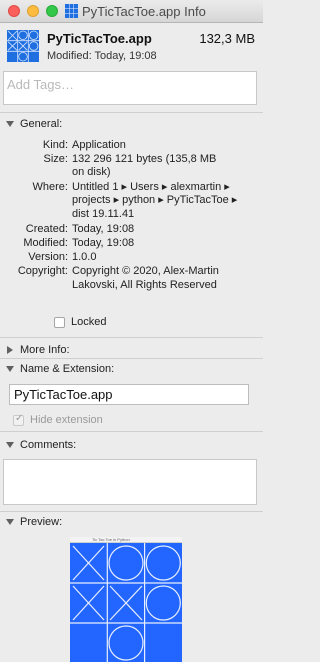 The image size is (320, 662). I want to click on section-general-label: General:, so click(41, 124).